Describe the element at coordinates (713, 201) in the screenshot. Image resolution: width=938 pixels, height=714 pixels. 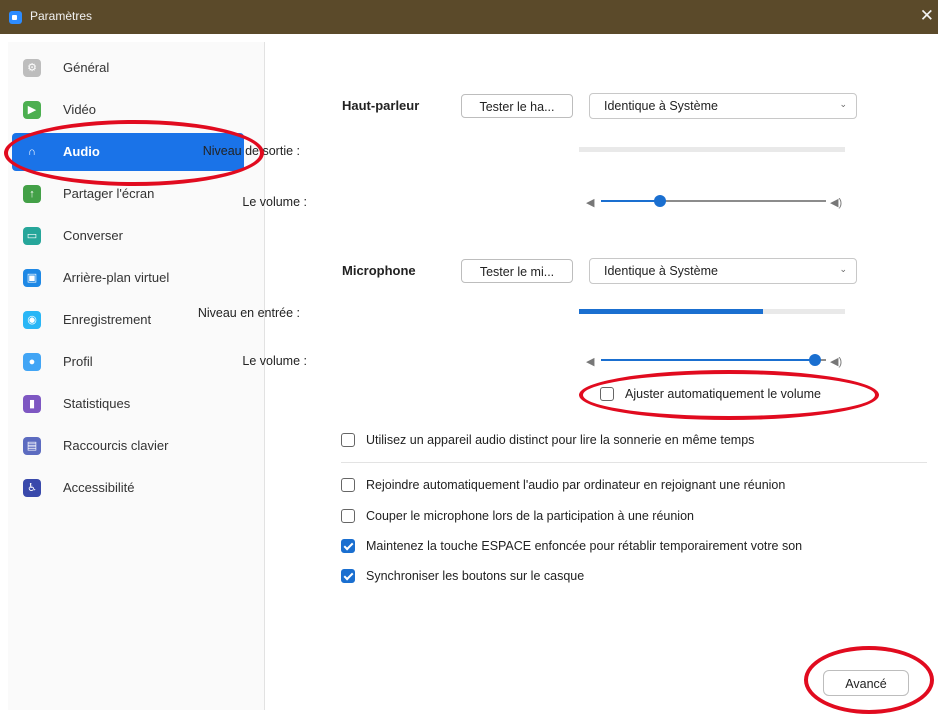
I see `speaker-volume-slider` at that location.